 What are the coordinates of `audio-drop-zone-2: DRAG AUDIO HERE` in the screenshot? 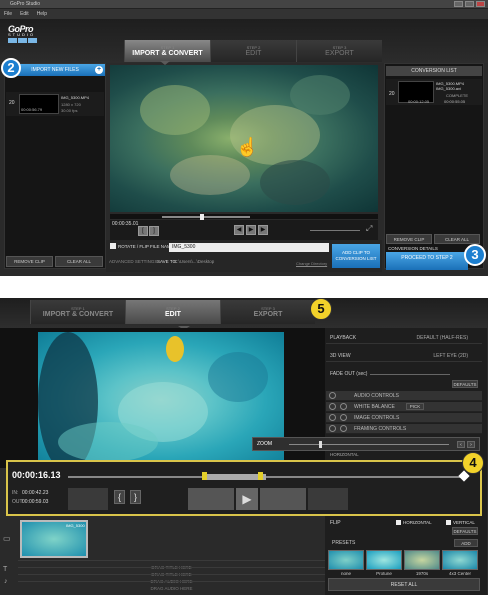 It's located at (171, 588).